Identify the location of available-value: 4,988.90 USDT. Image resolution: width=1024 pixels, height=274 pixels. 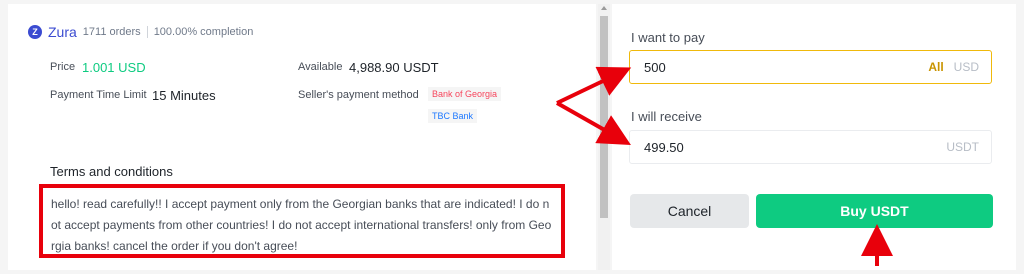
(394, 67).